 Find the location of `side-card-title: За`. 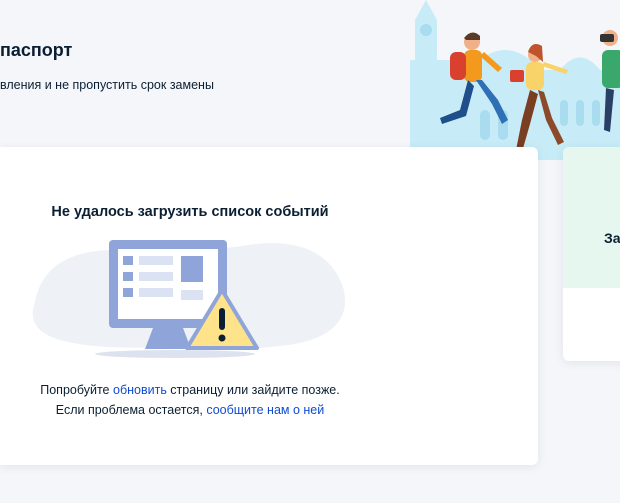

side-card-title: За is located at coordinates (612, 238).